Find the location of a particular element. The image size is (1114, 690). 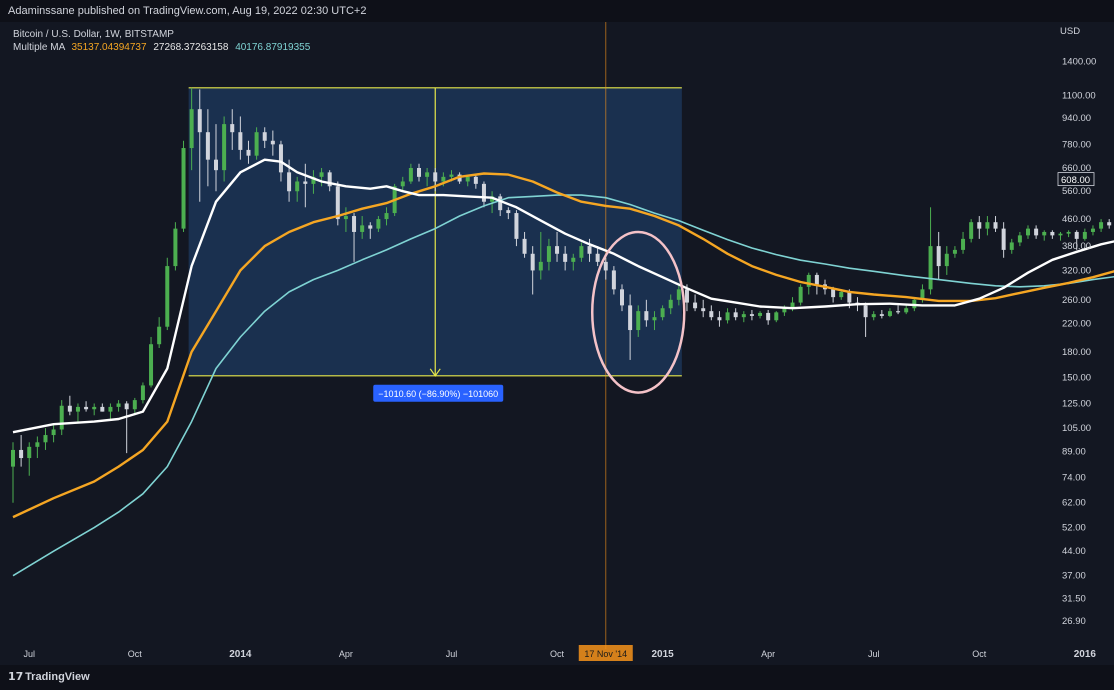

y-tick-label: 74.00 is located at coordinates (1074, 478).